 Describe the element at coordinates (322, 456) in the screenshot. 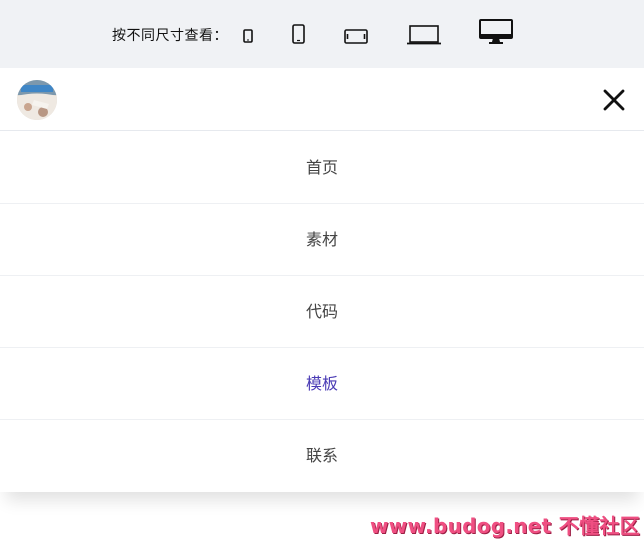

I see `menu-item-contact: 联系` at that location.